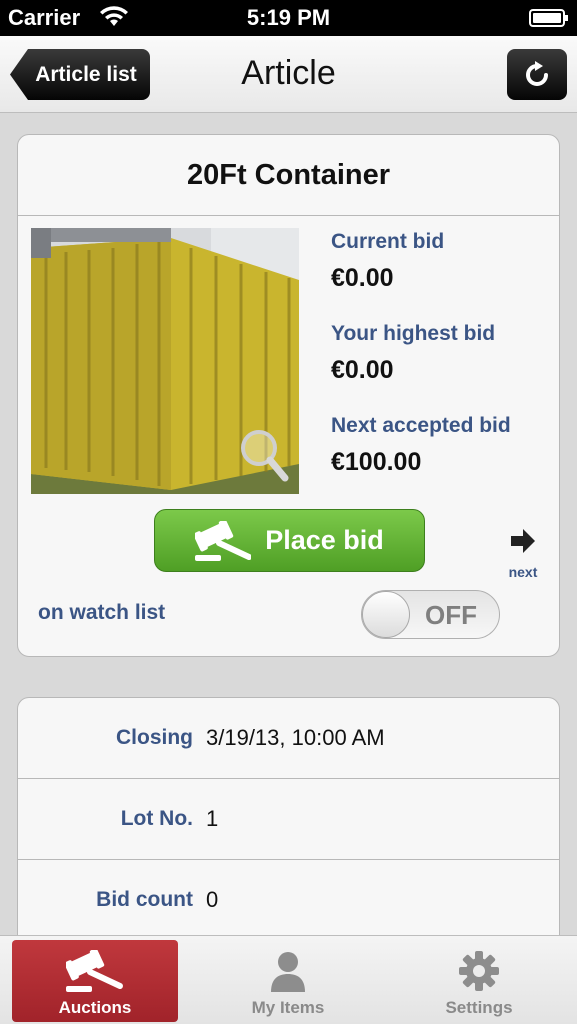  Describe the element at coordinates (288, 1007) in the screenshot. I see `tab-my-items-label: My Items` at that location.